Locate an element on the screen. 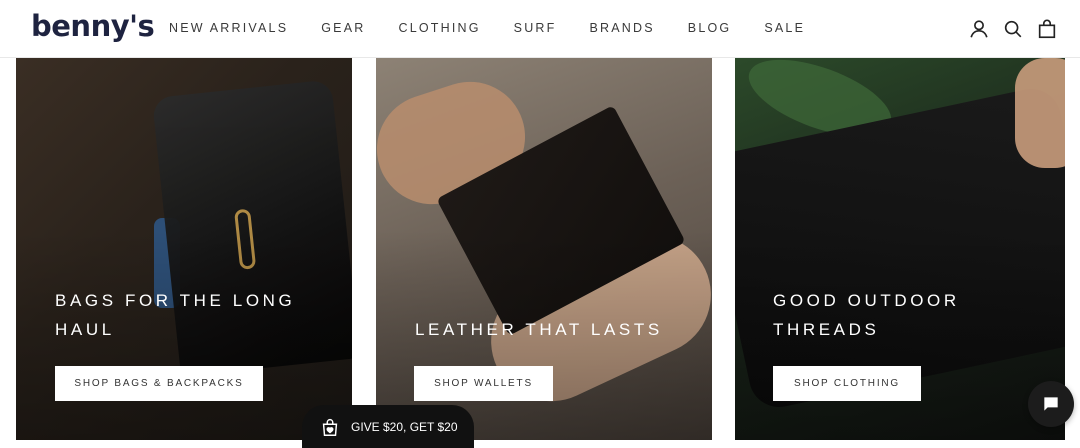 This screenshot has height=448, width=1080. chat-button is located at coordinates (1051, 404).